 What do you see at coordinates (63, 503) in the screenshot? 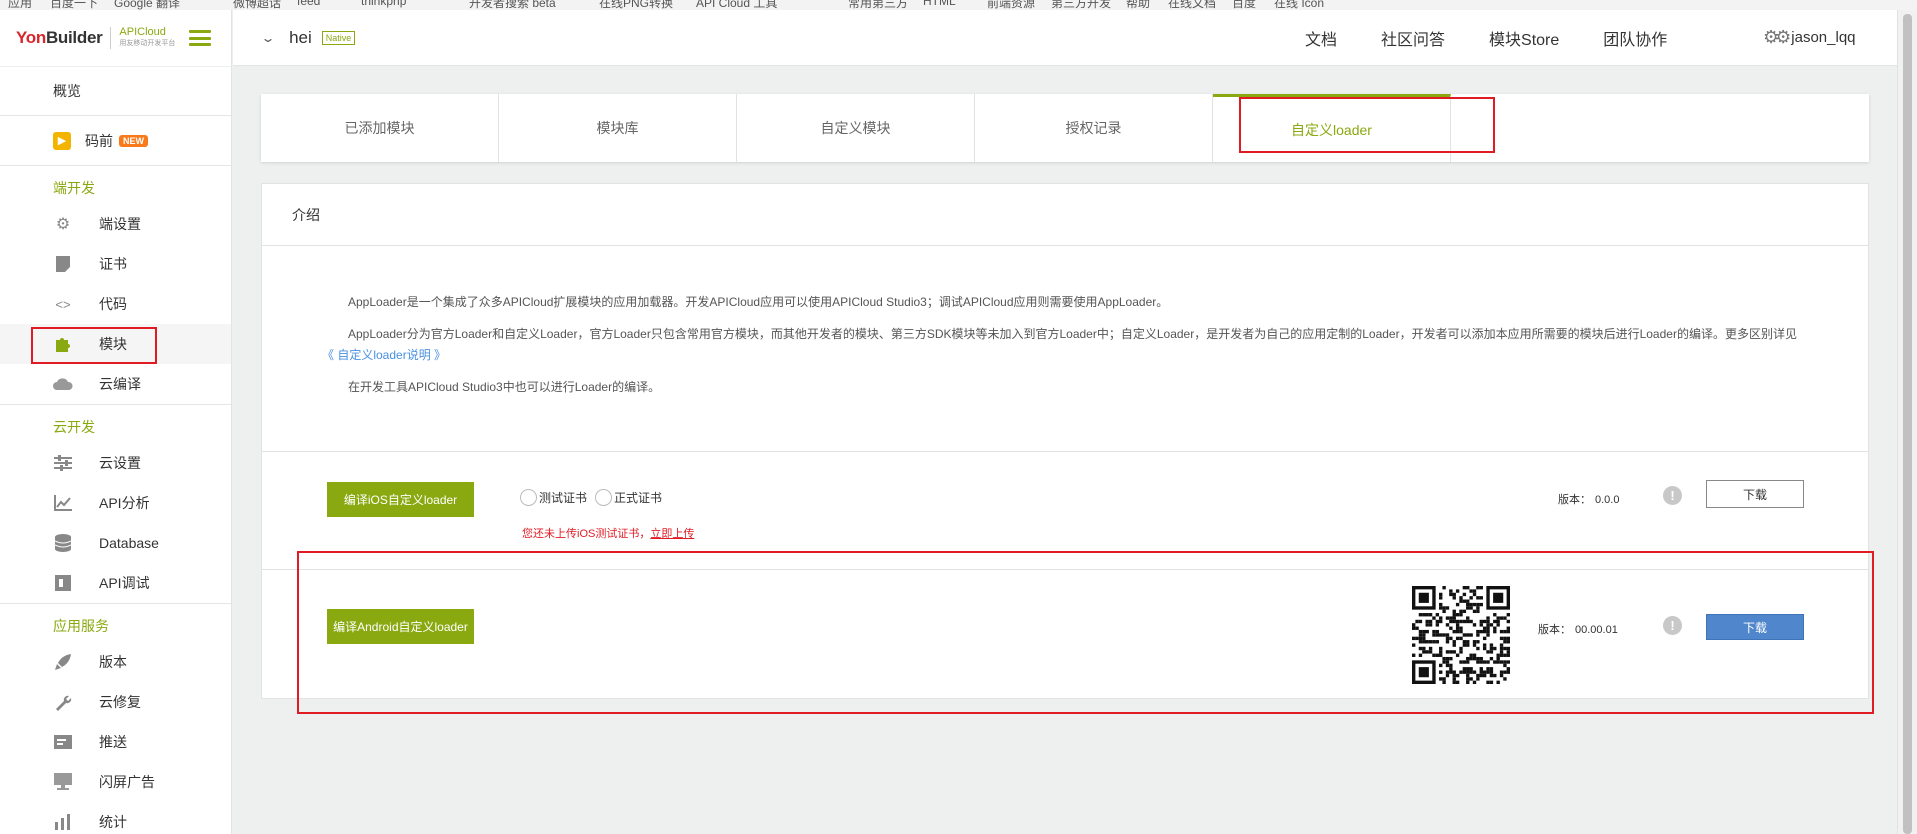
I see `chart-icon` at bounding box center [63, 503].